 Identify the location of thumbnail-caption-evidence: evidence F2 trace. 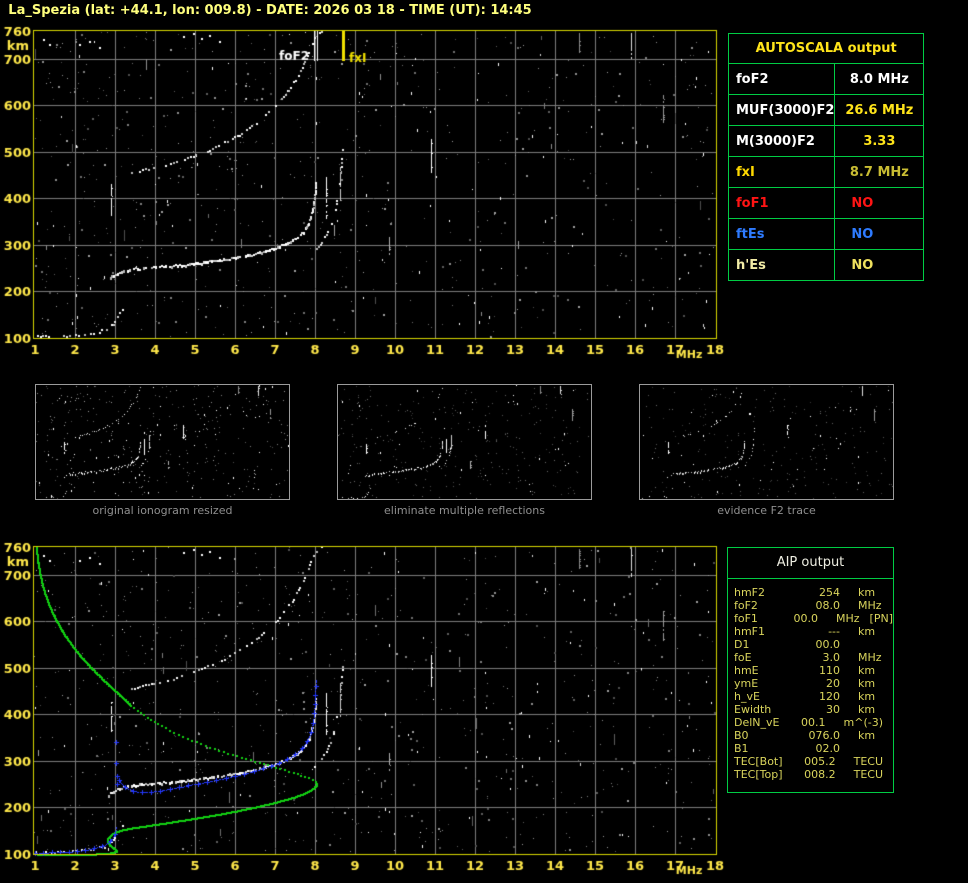
(766, 510).